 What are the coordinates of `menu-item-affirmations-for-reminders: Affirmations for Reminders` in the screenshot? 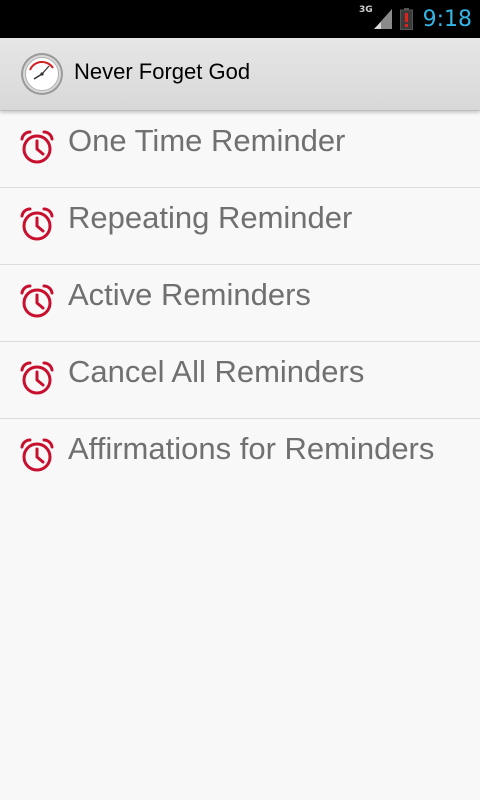 It's located at (240, 457).